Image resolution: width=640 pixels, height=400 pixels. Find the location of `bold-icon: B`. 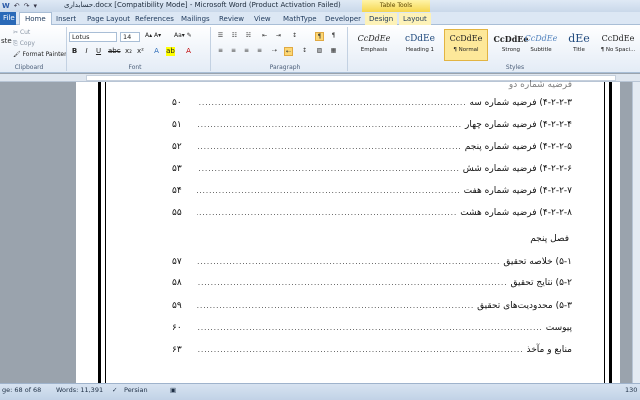

bold-icon: B is located at coordinates (74, 51).